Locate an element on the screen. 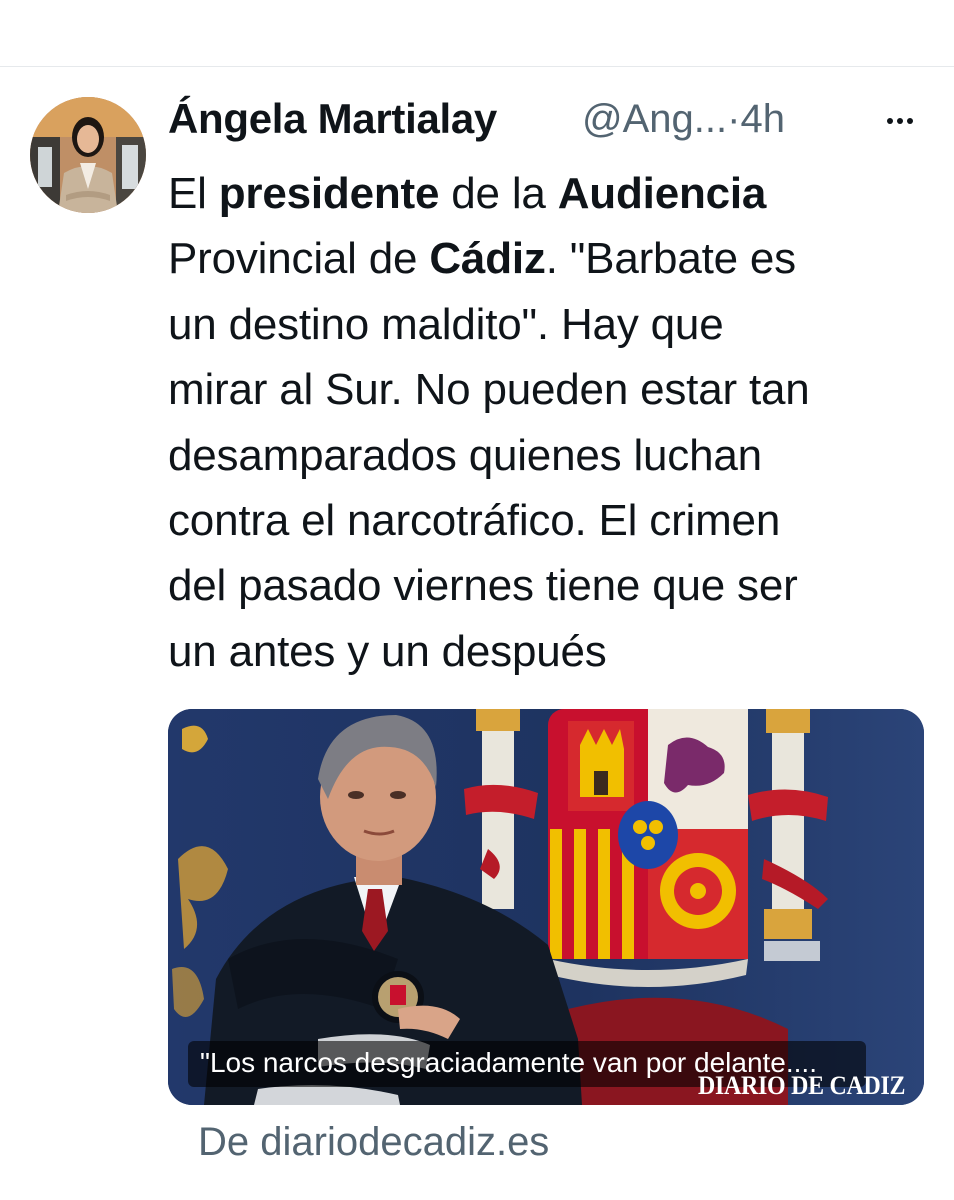 Image resolution: width=954 pixels, height=1200 pixels. tweet-text-line: contra el narcotráfico. El crimen is located at coordinates (553, 520).